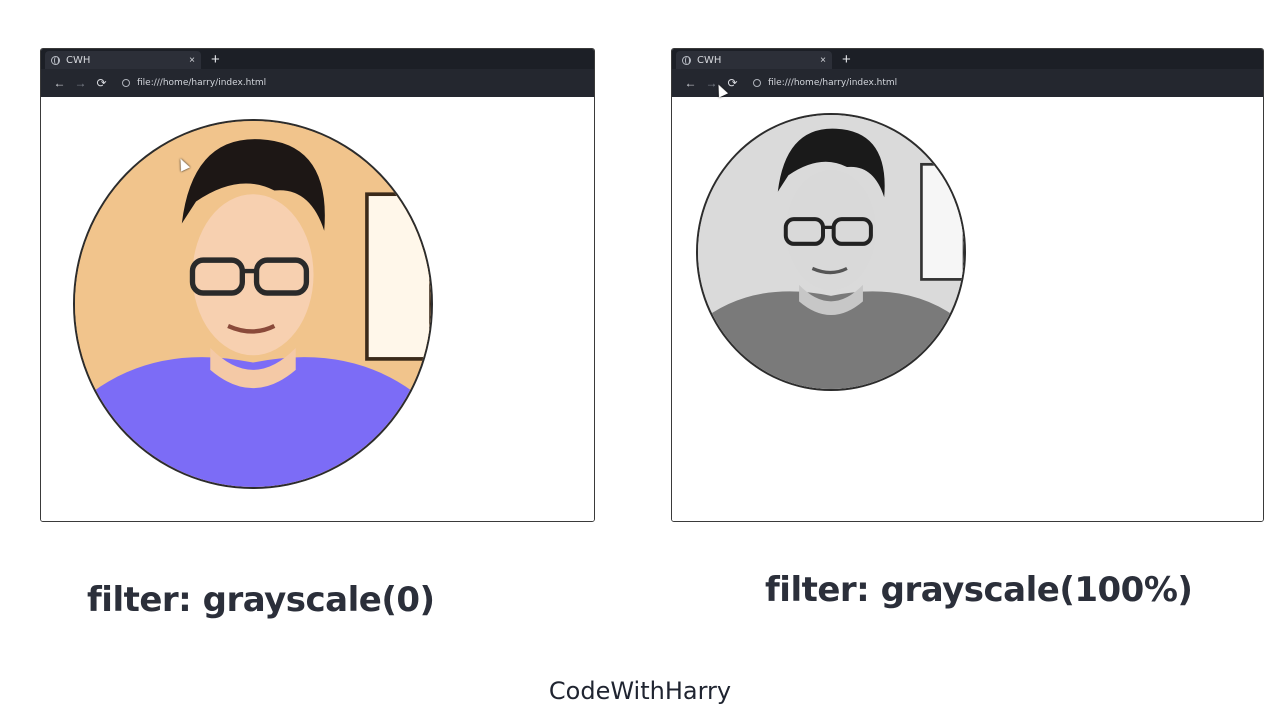 The image size is (1280, 720). I want to click on caption-grayscale-100: filter: grayscale(100%), so click(979, 590).